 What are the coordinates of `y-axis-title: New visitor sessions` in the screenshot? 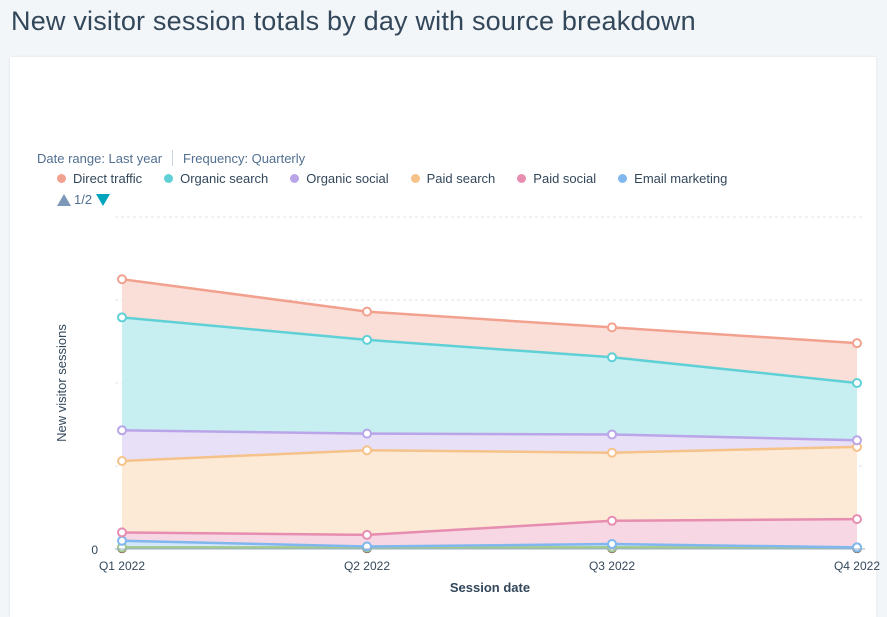 It's located at (61, 383).